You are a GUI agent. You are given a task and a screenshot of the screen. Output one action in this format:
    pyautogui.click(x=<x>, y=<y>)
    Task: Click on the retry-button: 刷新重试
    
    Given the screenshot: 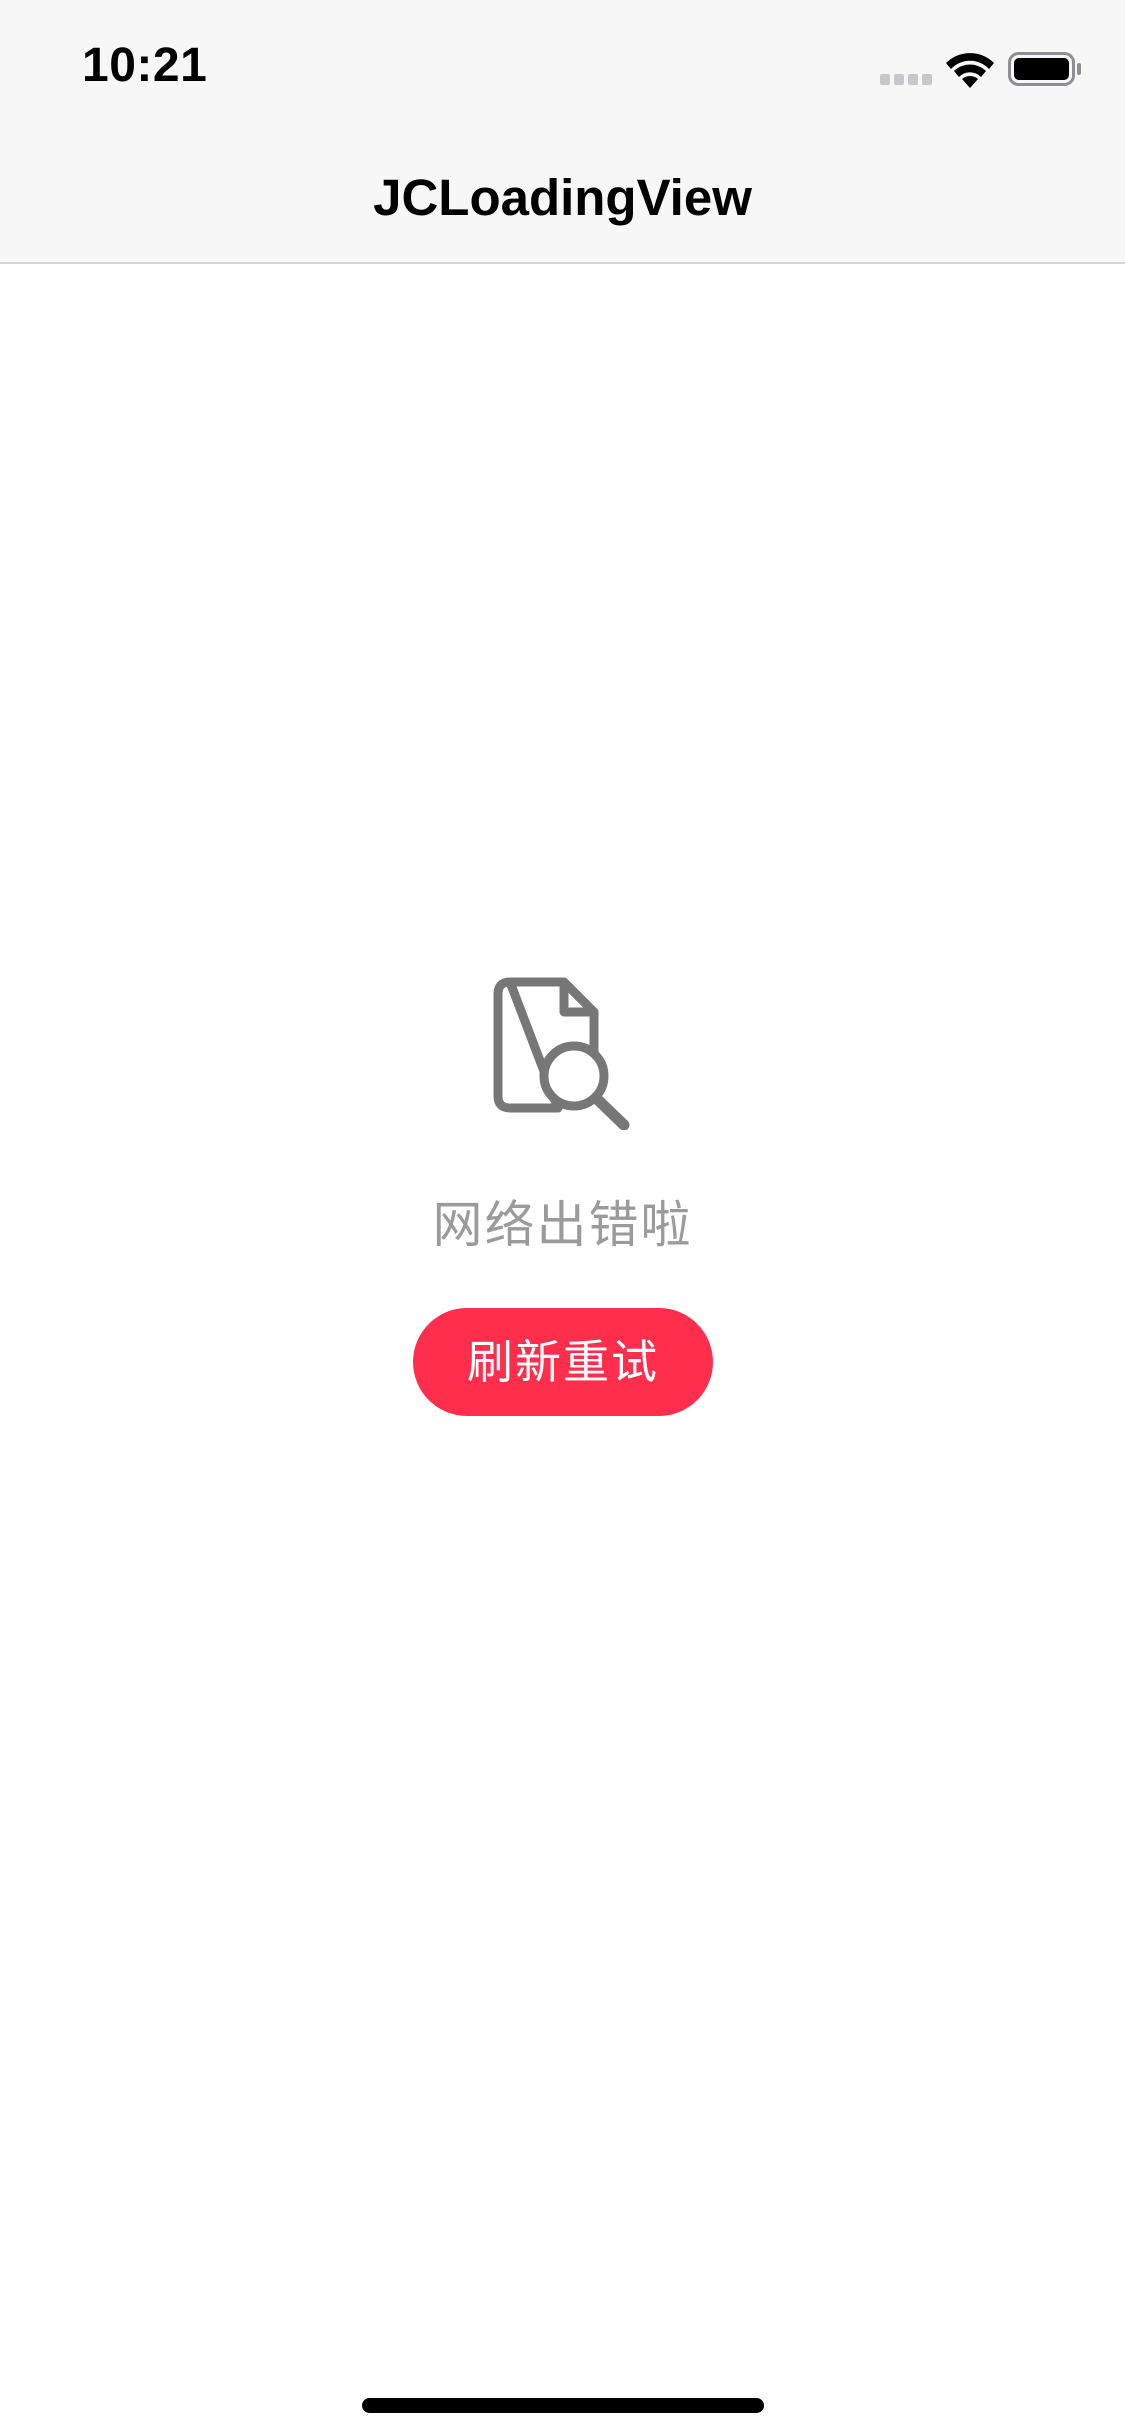 What is the action you would take?
    pyautogui.click(x=563, y=1362)
    